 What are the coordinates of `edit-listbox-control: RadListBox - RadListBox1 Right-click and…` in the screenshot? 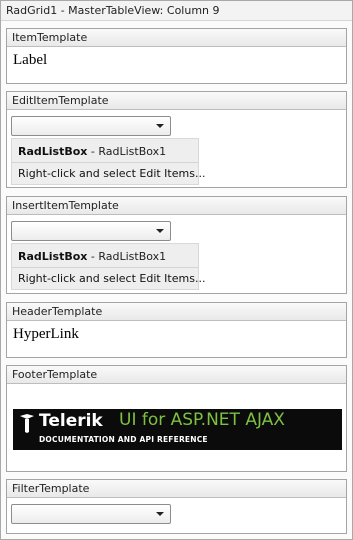 It's located at (108, 161).